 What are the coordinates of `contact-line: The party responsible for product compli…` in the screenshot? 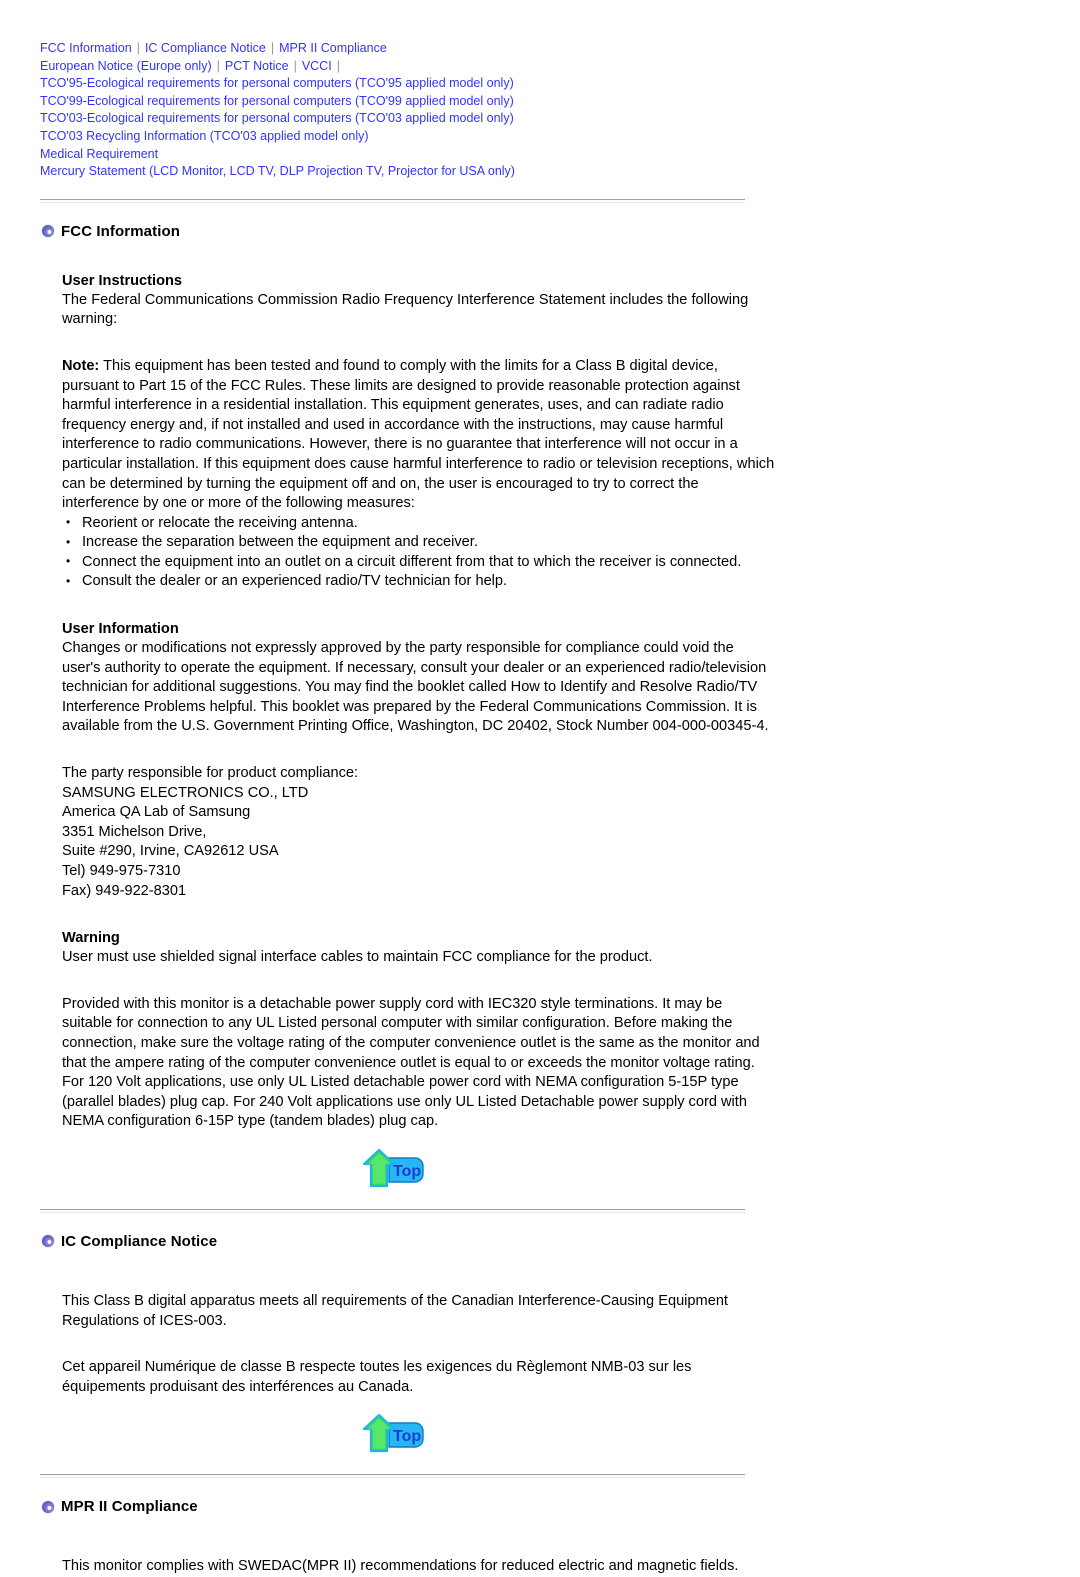 It's located at (210, 773).